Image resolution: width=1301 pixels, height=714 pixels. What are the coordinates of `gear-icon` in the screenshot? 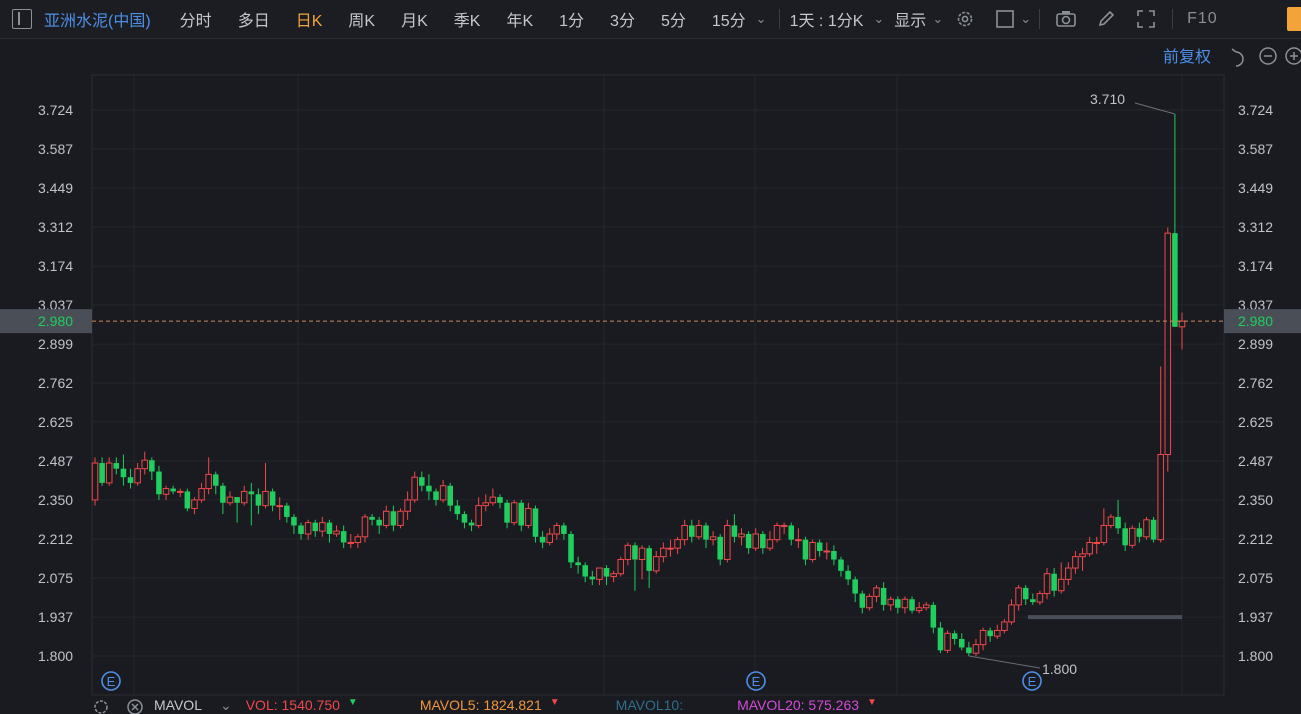 It's located at (965, 19).